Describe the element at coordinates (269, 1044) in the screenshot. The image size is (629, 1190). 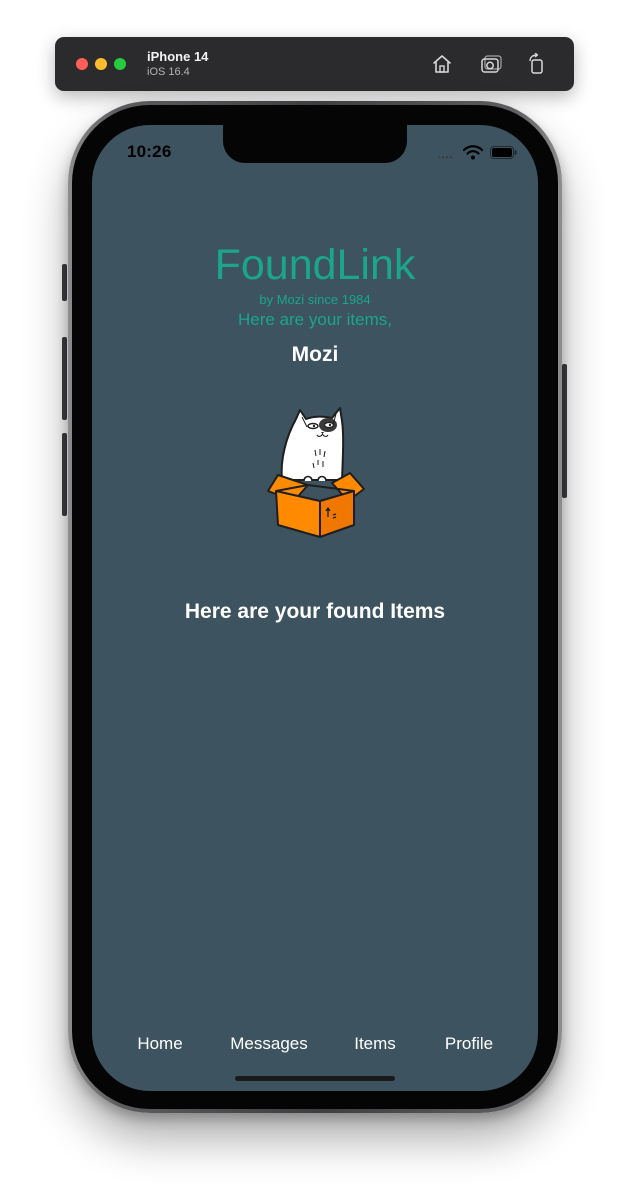
I see `tab-messages: Messages` at that location.